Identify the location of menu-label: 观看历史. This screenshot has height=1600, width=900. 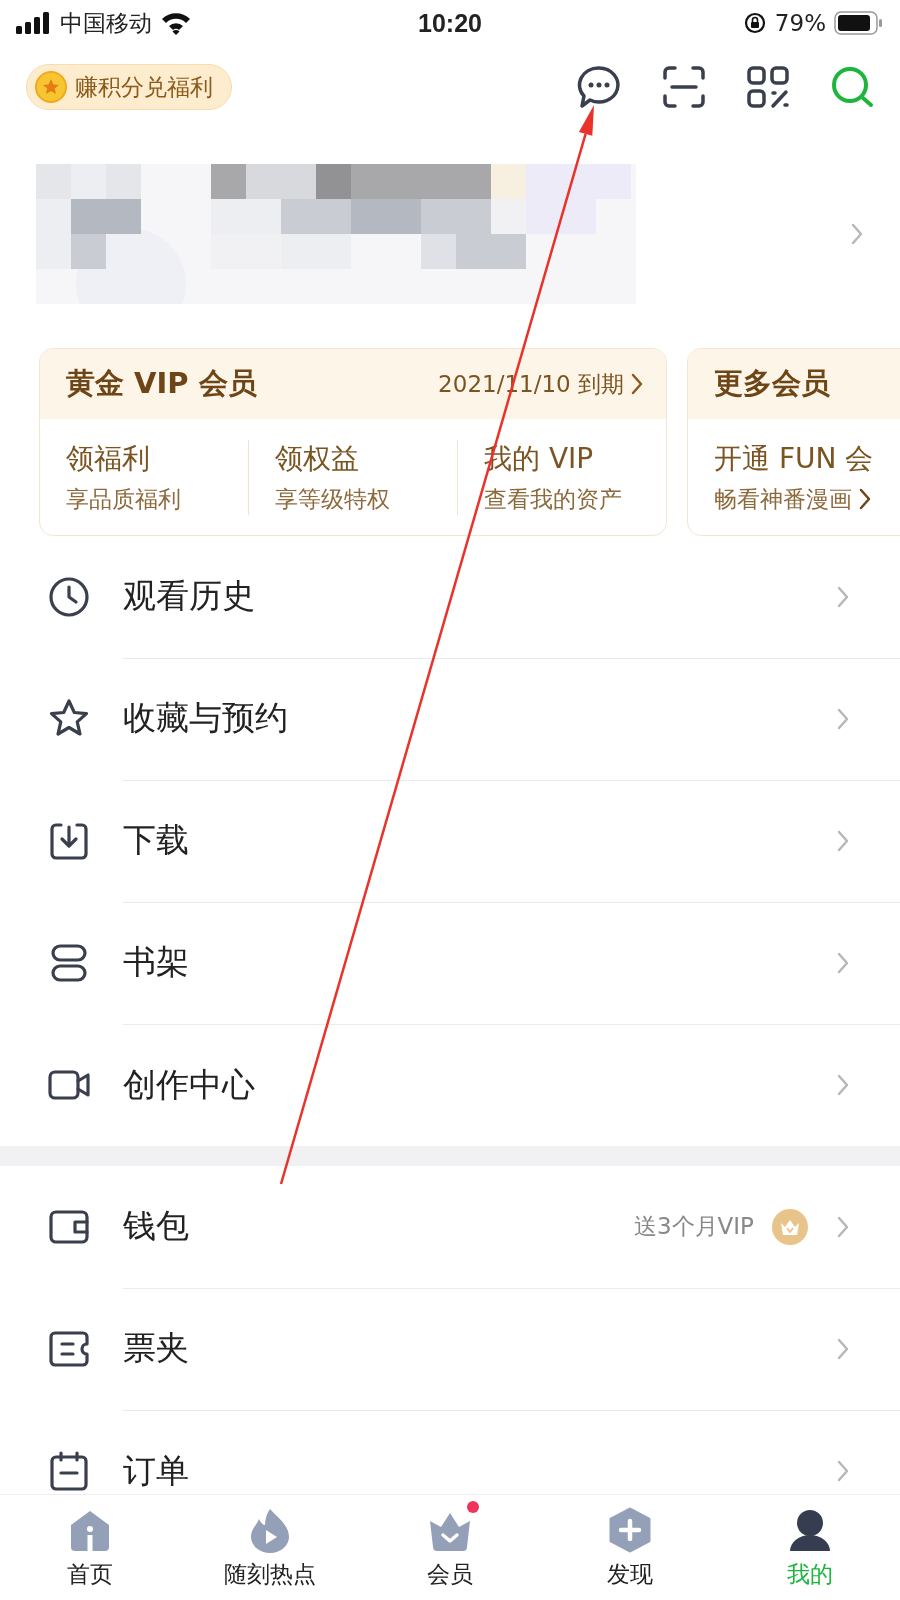
(189, 596).